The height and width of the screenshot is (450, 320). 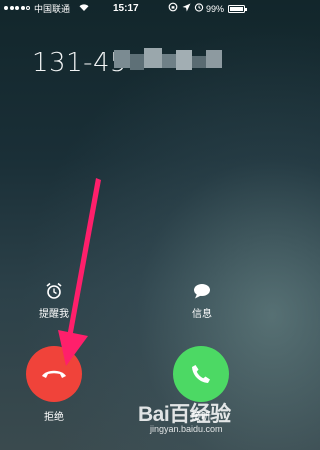 What do you see at coordinates (54, 300) in the screenshot?
I see `remind-me-button: 提醒我` at bounding box center [54, 300].